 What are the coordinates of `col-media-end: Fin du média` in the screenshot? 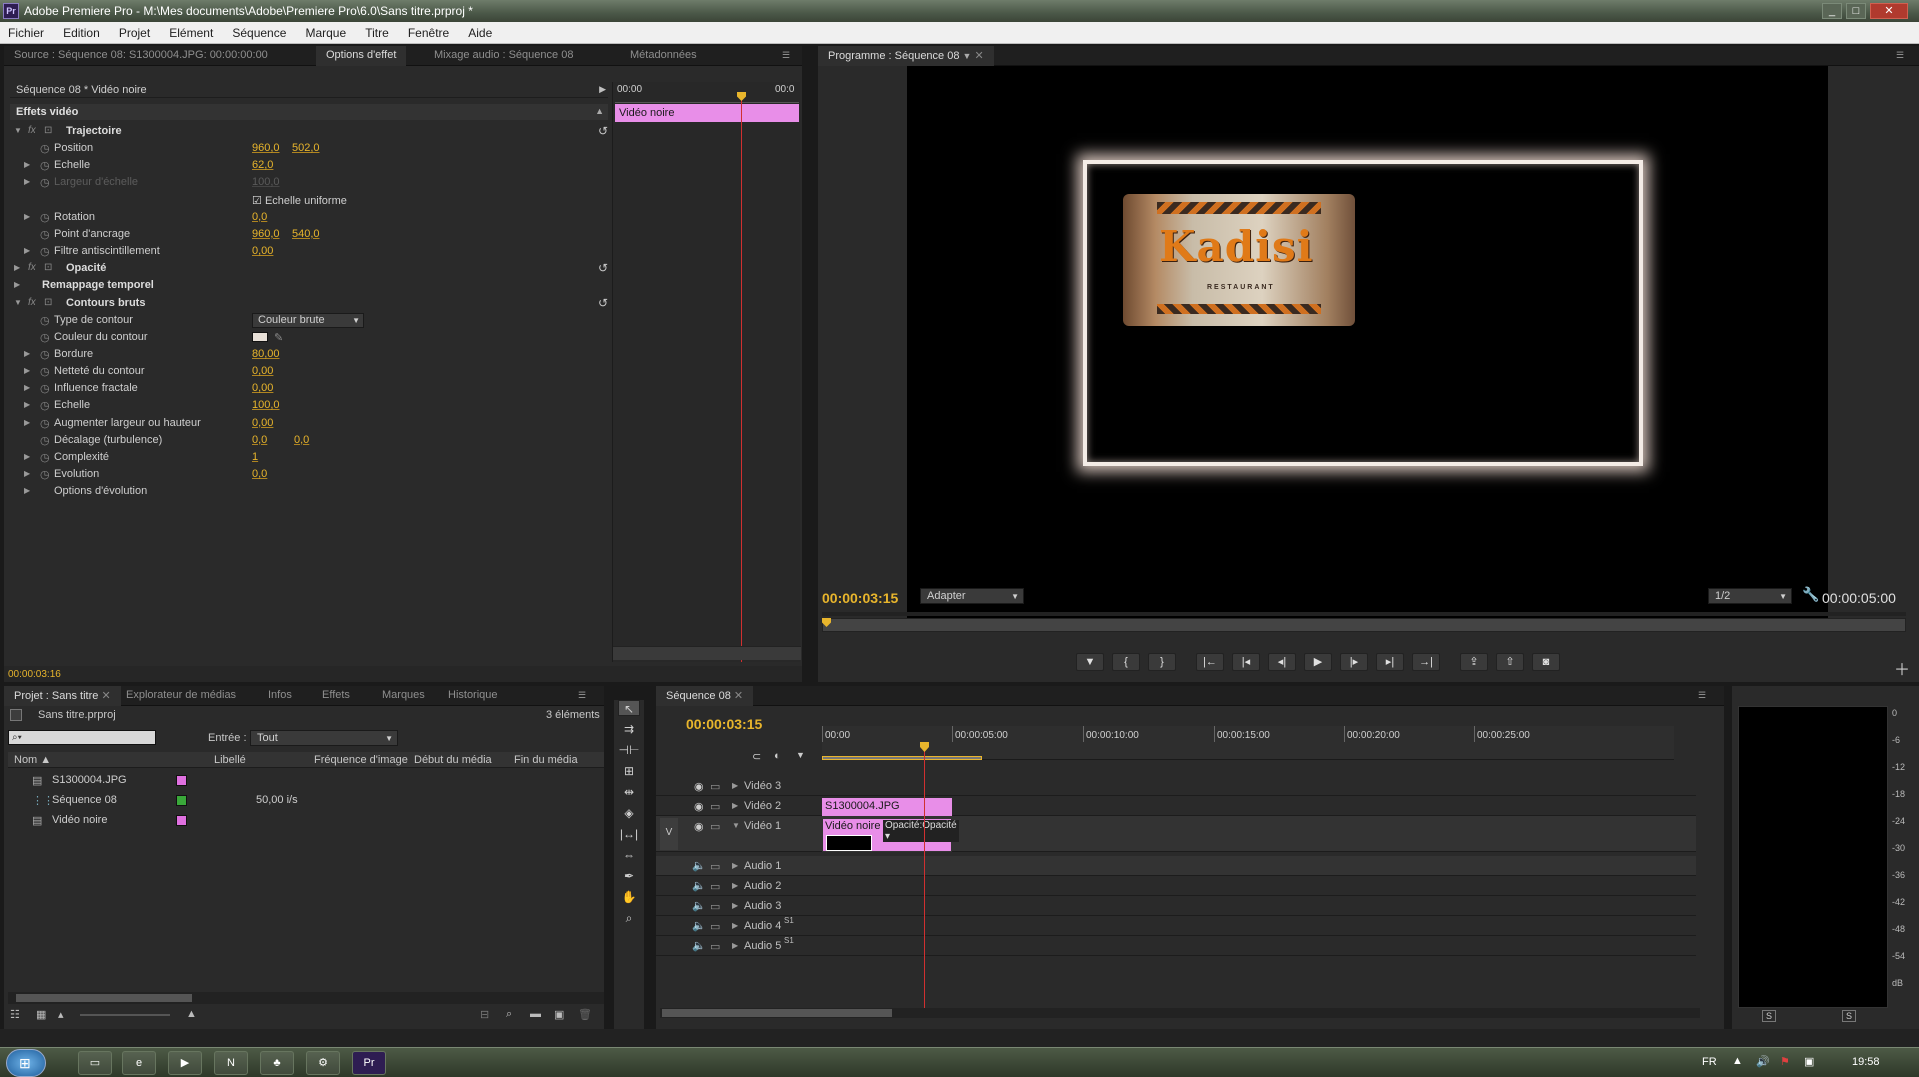 It's located at (546, 760).